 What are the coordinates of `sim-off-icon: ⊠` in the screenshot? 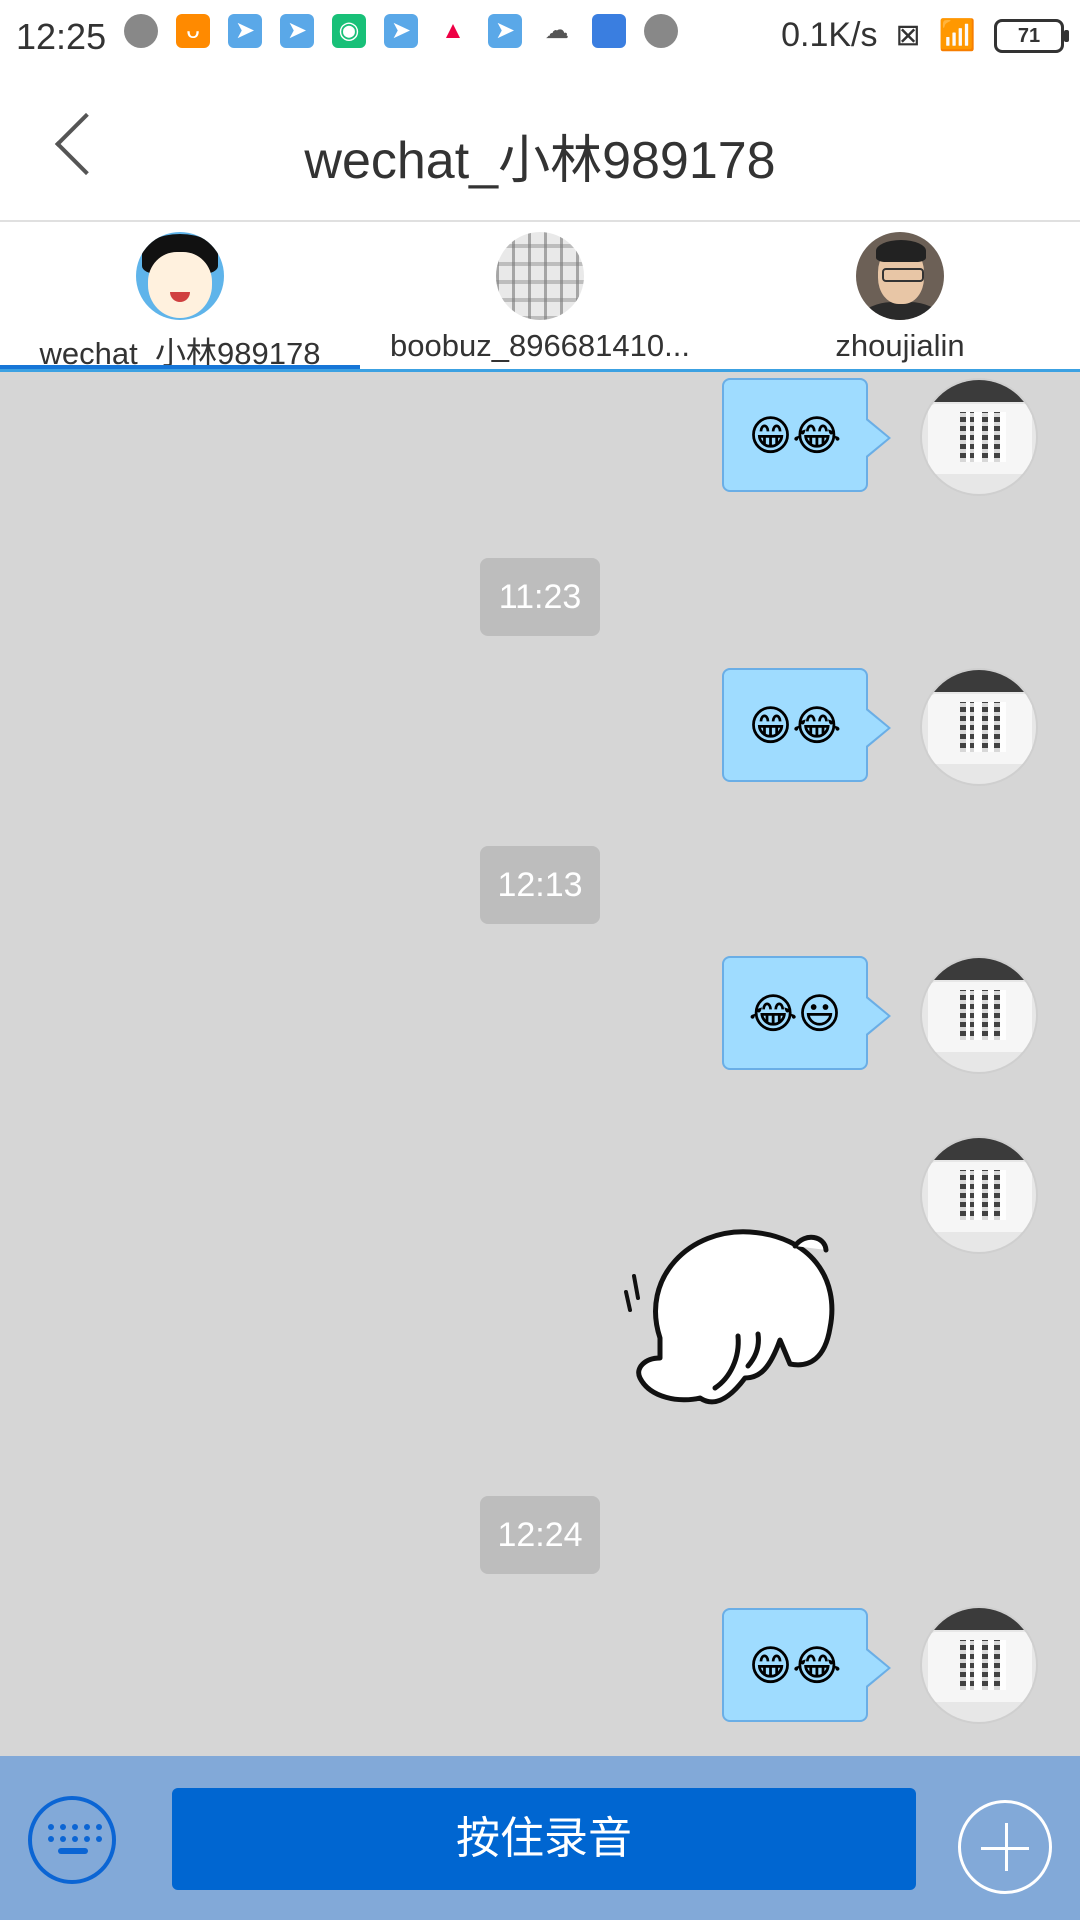 It's located at (908, 35).